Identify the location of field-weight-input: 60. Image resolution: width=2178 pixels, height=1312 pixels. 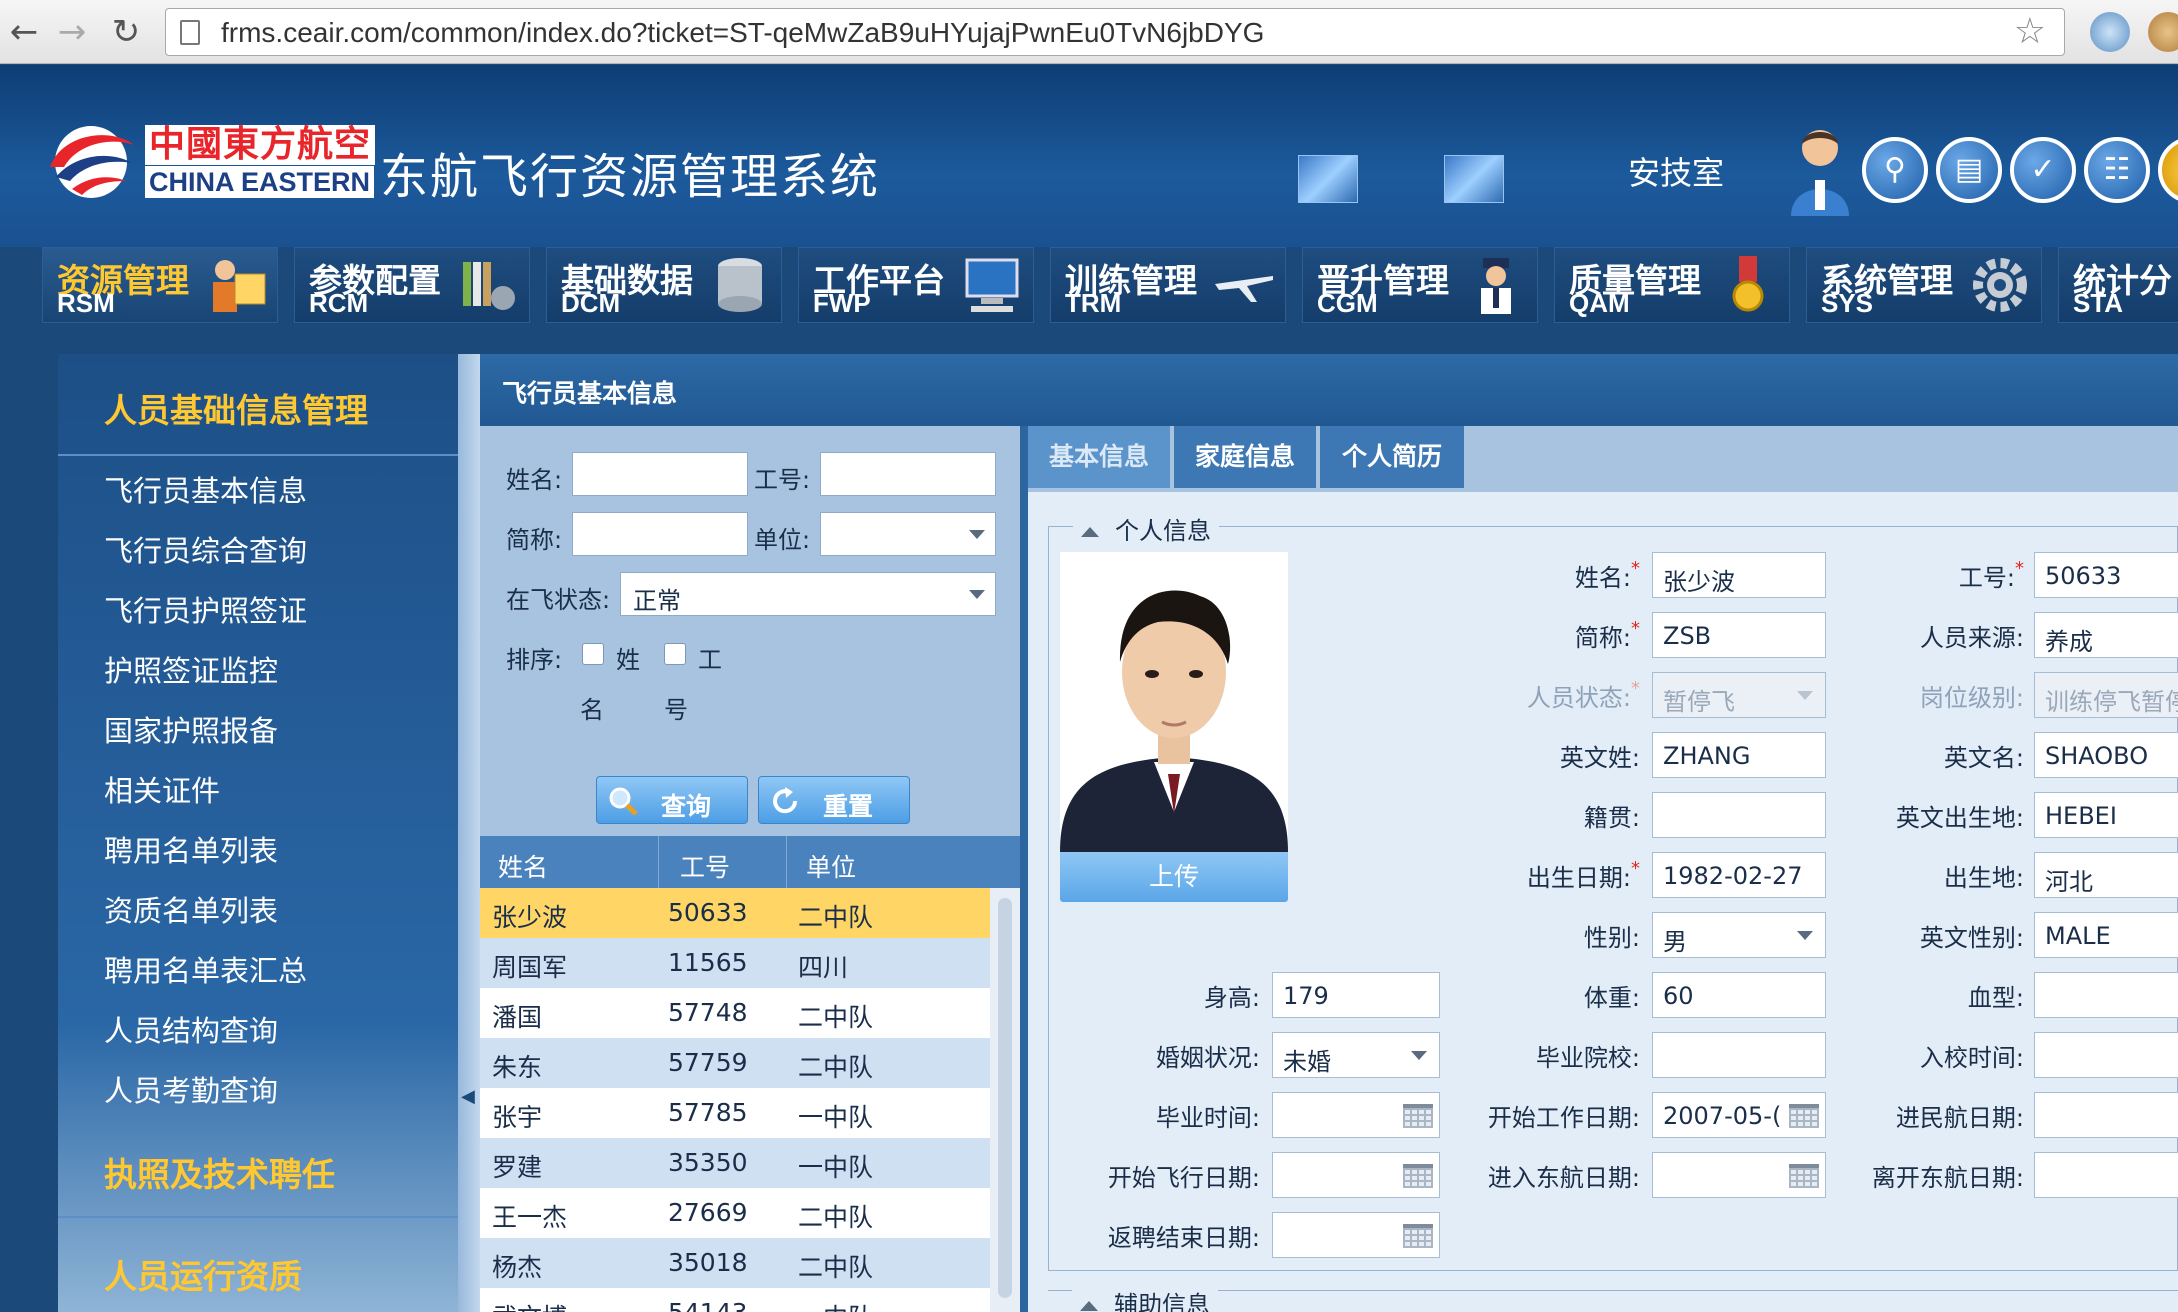
(1739, 995).